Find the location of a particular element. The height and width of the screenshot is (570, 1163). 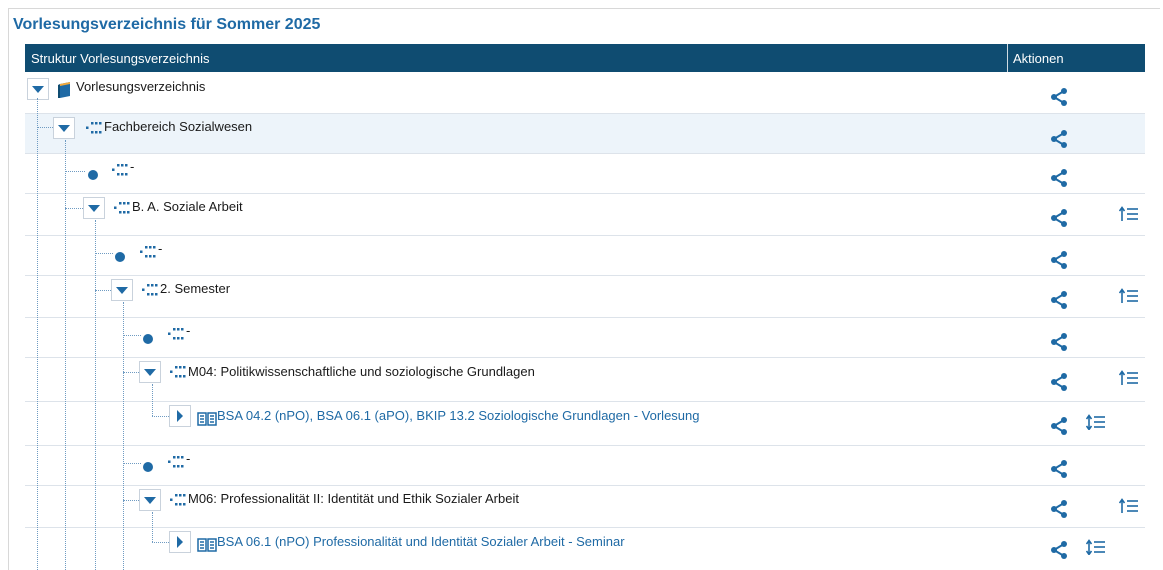

page-title: Vorlesungsverzeichnis für Sommer 2025 is located at coordinates (167, 24).